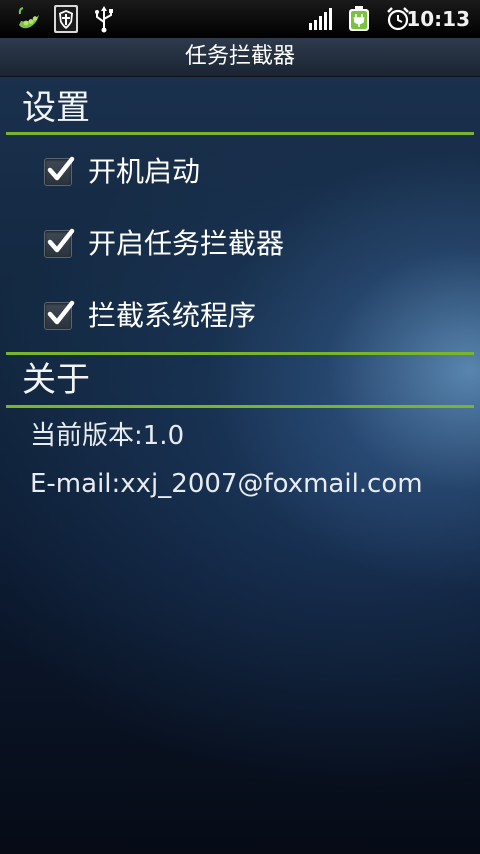 This screenshot has width=480, height=854. What do you see at coordinates (240, 406) in the screenshot?
I see `about-category-divider` at bounding box center [240, 406].